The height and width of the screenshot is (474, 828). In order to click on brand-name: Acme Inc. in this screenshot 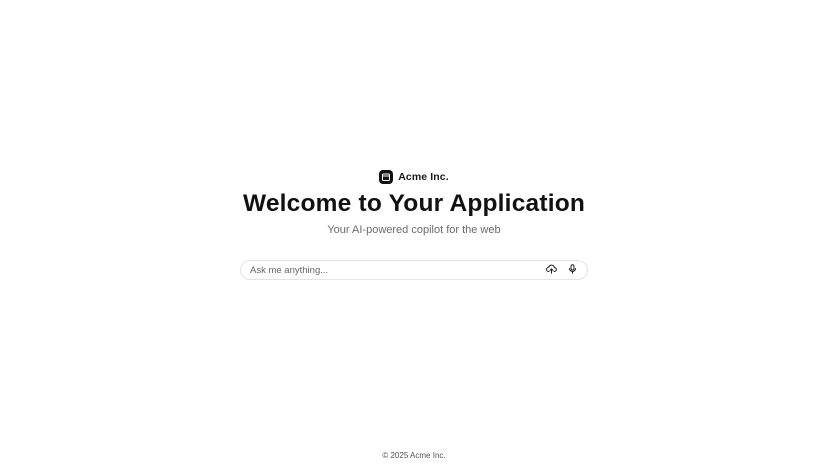, I will do `click(423, 177)`.